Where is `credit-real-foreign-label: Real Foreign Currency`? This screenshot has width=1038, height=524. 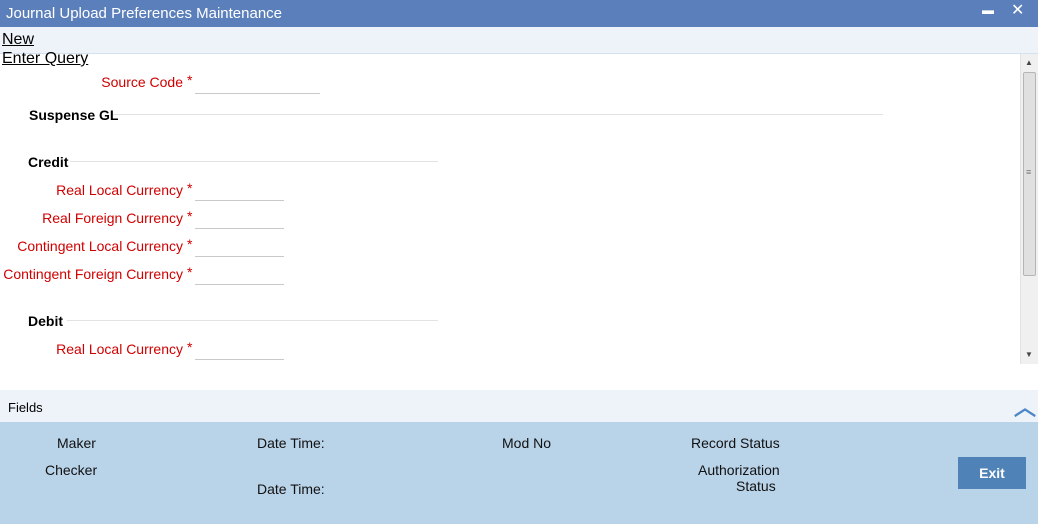
credit-real-foreign-label: Real Foreign Currency is located at coordinates (112, 218).